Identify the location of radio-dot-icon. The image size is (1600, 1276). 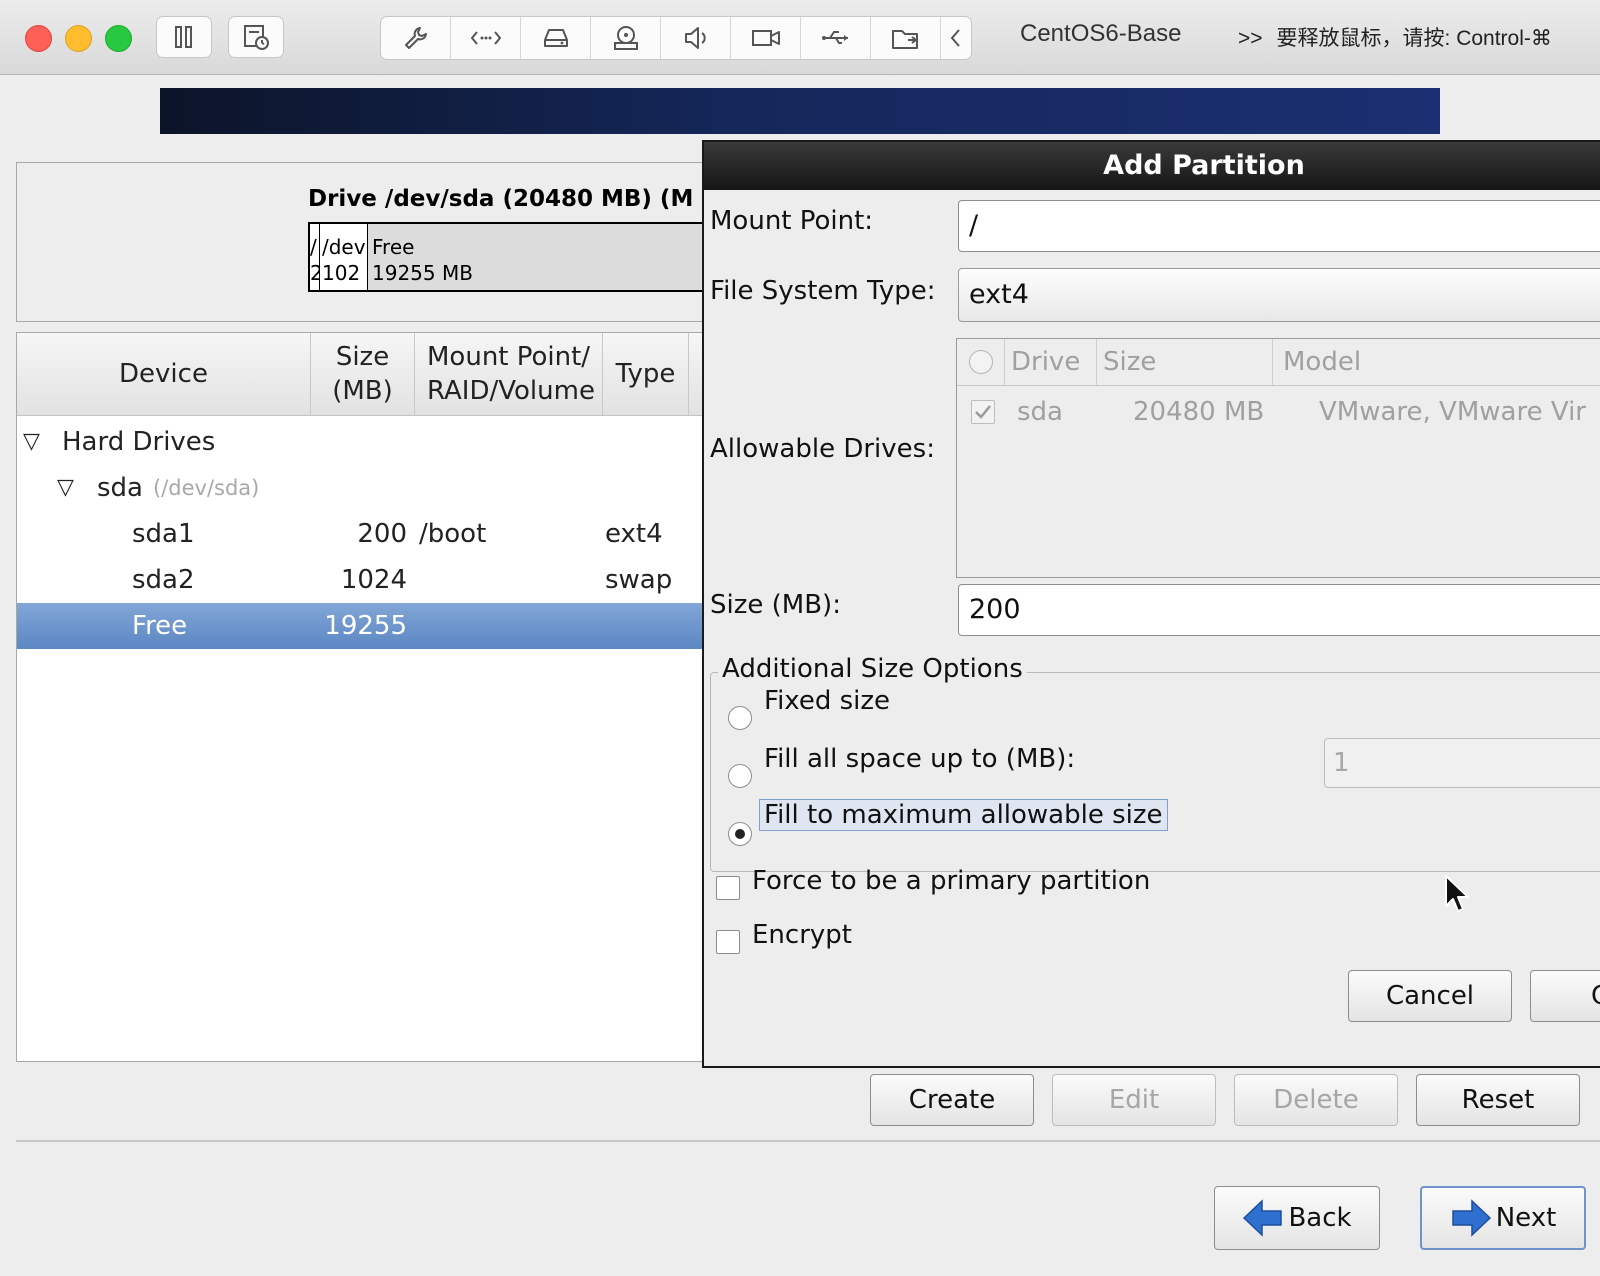
(740, 834).